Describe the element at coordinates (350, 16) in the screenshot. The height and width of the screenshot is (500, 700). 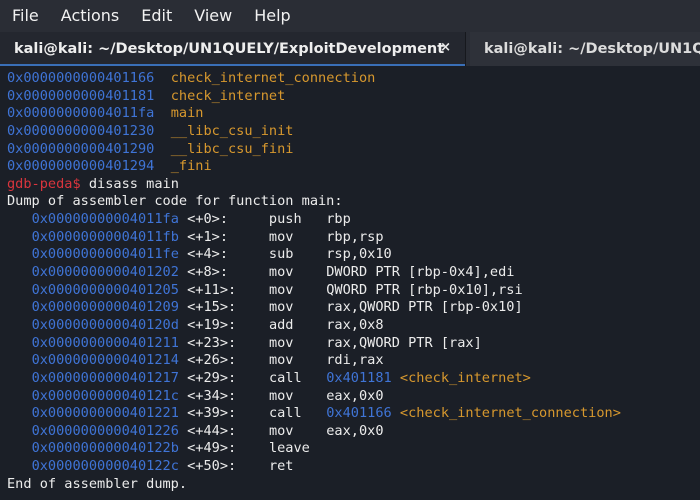
I see `menu-bar: File Actions Edit View Help` at that location.